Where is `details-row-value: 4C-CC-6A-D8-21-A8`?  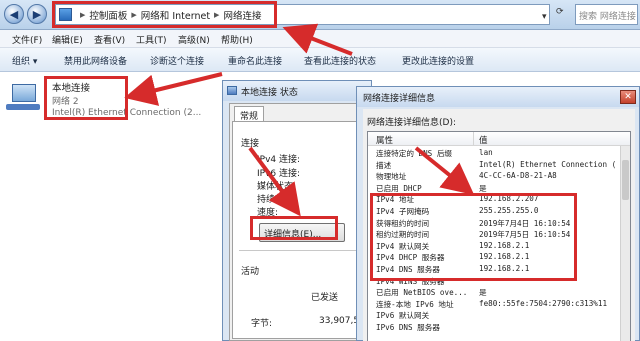 details-row-value: 4C-CC-6A-D8-21-A8 is located at coordinates (518, 176).